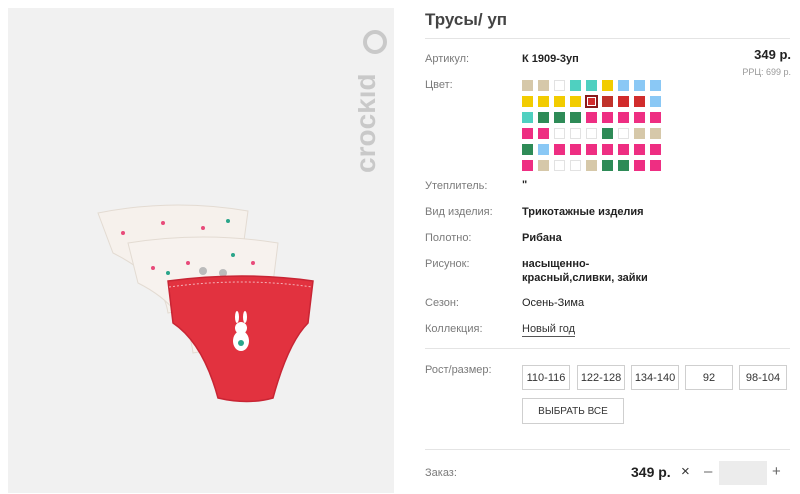 The width and height of the screenshot is (800, 494). I want to click on article-label: Артикул:, so click(447, 59).